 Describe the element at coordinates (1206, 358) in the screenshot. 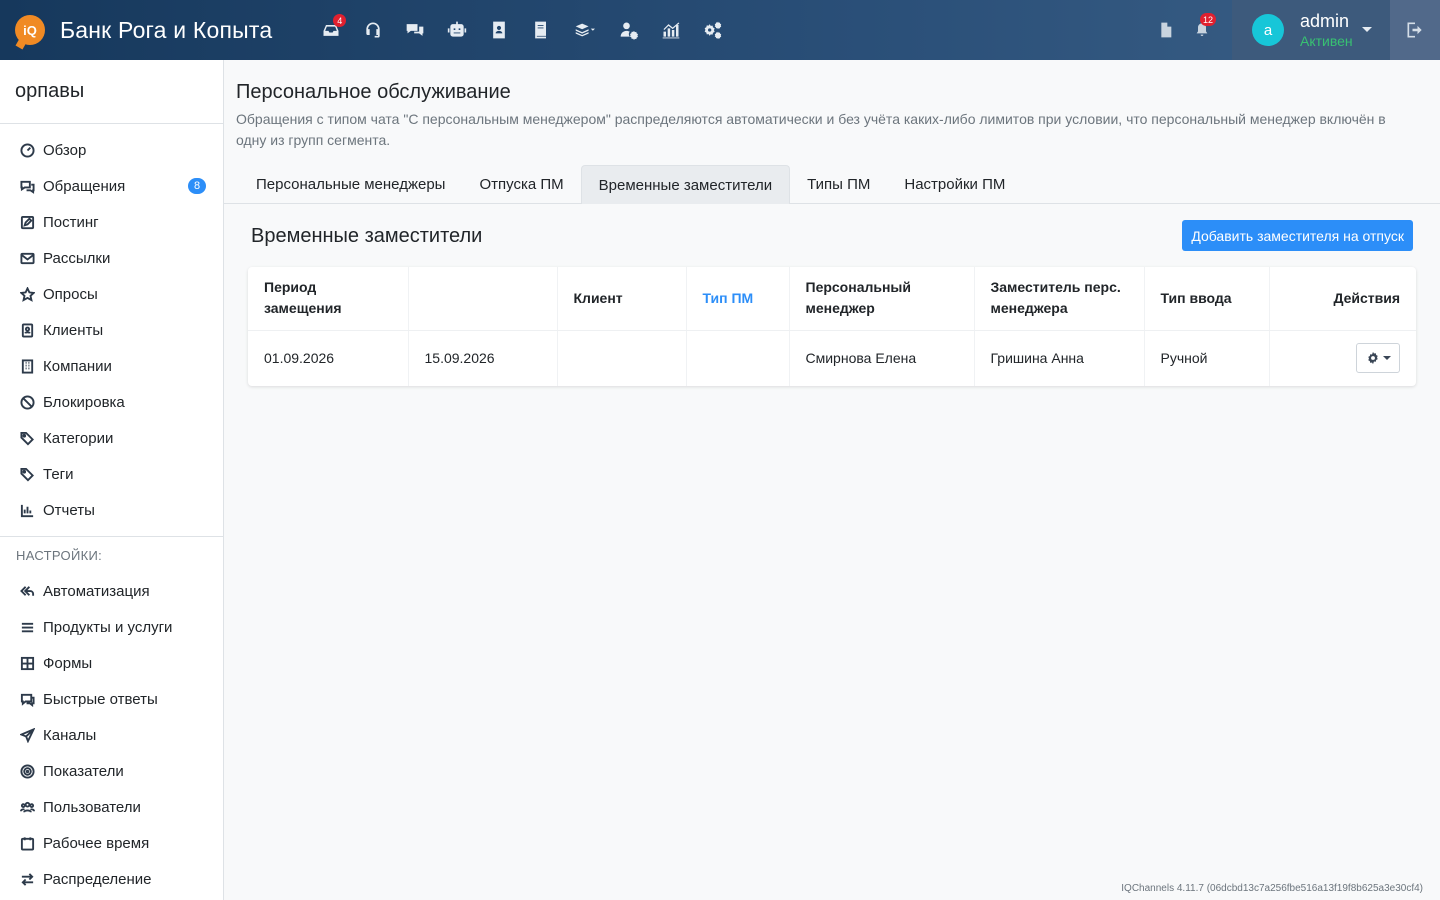

I see `cell-input-type: Ручной` at that location.